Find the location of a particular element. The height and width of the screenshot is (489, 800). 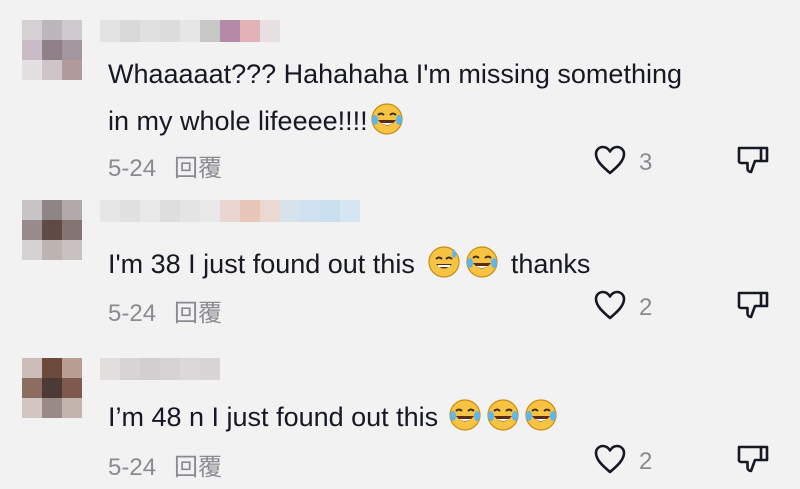

comment-text: I’m 48 n I just found out this is located at coordinates (408, 417).